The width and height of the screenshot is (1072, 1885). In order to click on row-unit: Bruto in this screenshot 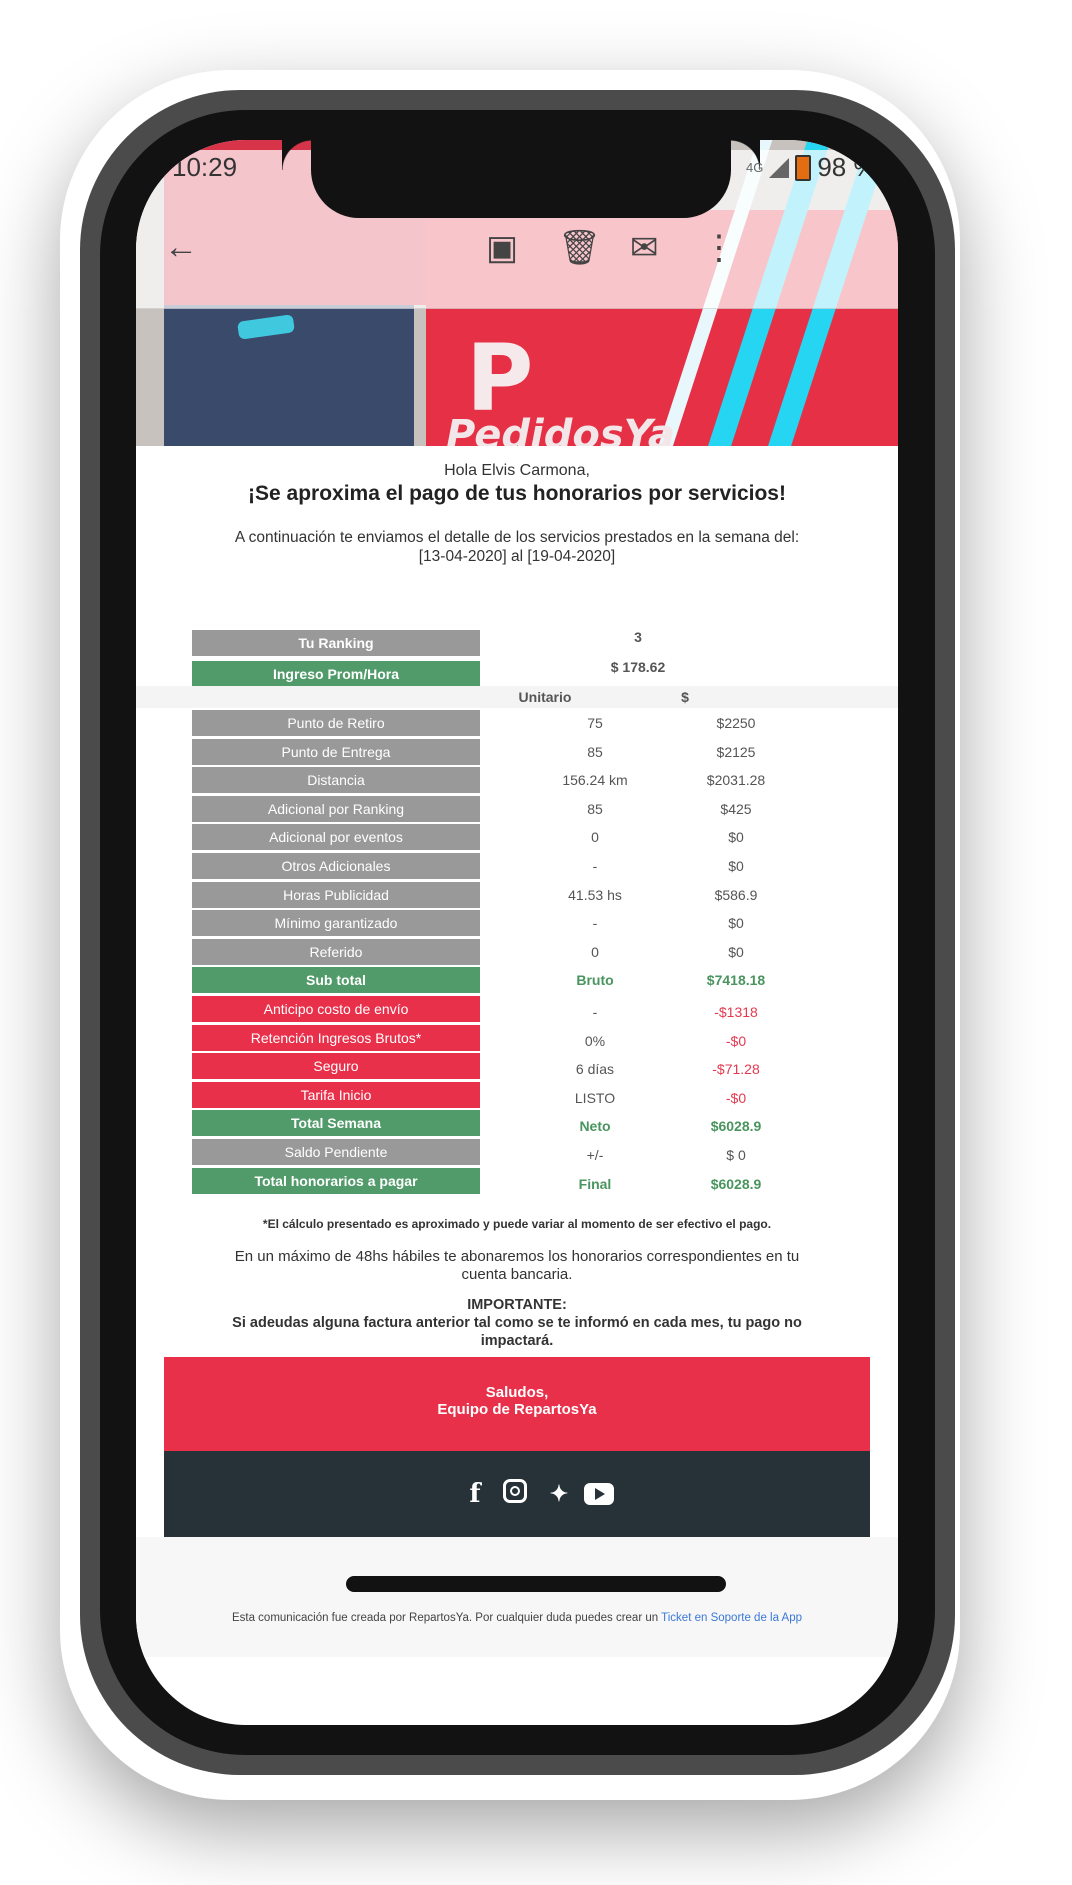, I will do `click(595, 980)`.